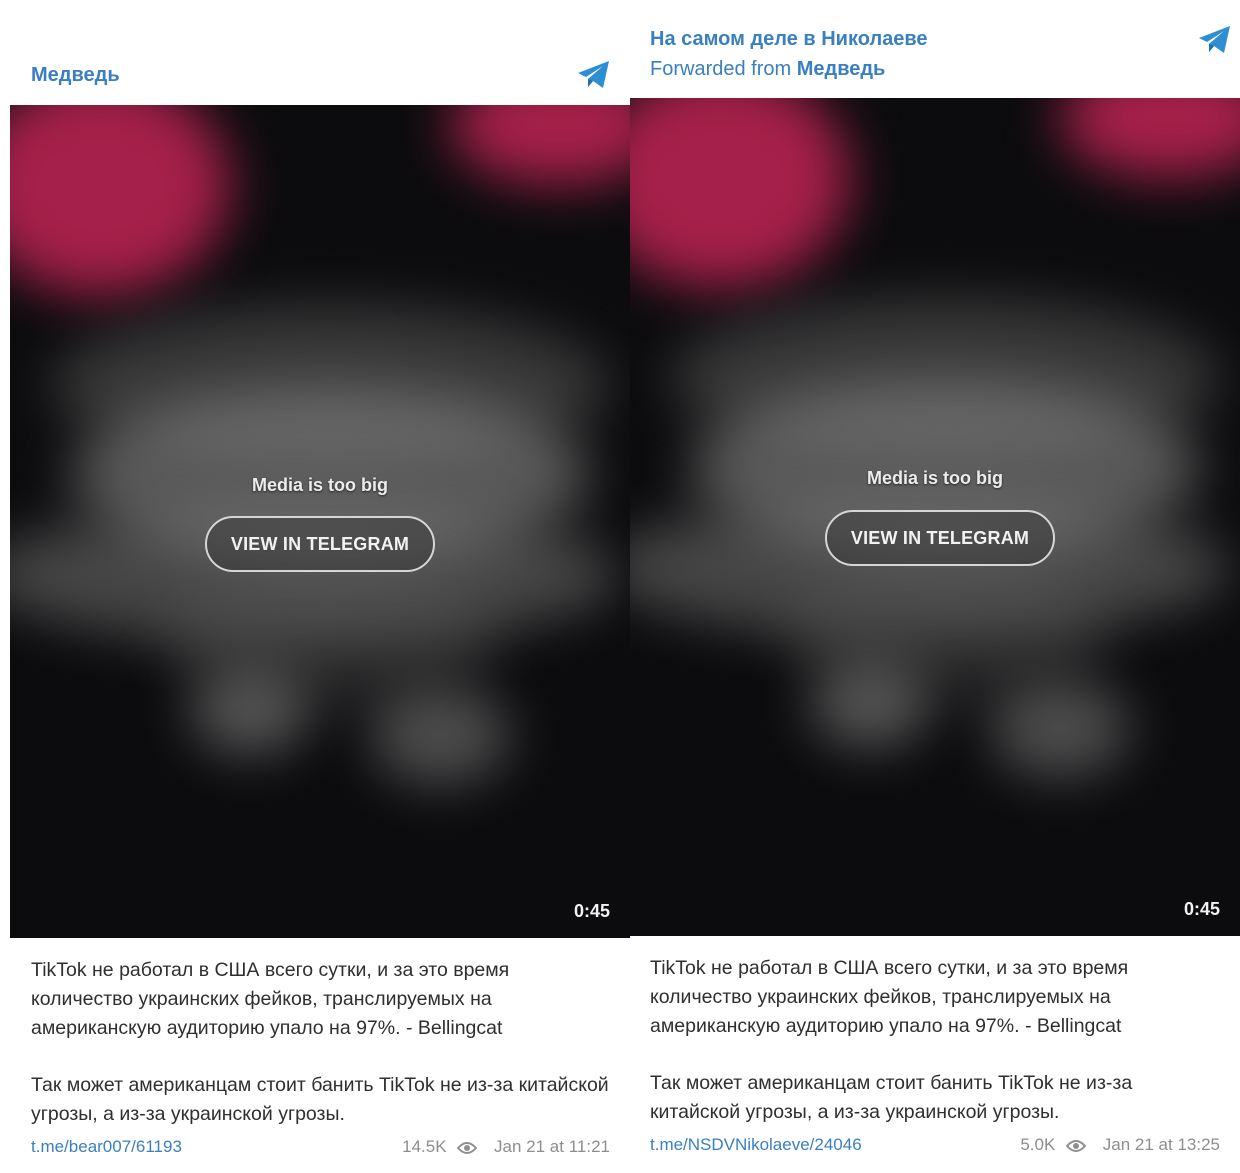 The height and width of the screenshot is (1173, 1240). Describe the element at coordinates (75, 75) in the screenshot. I see `channel-name-link: Медведь` at that location.